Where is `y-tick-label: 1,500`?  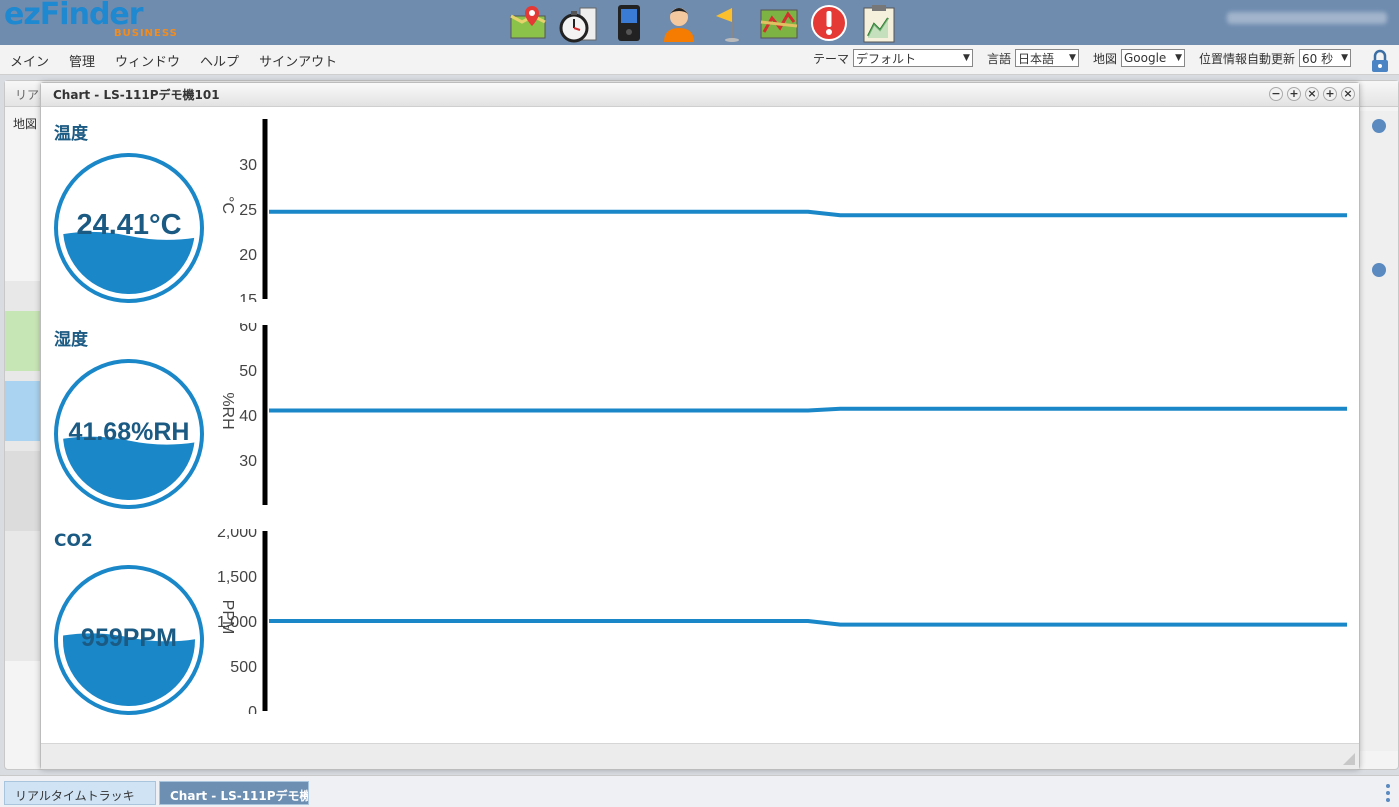 y-tick-label: 1,500 is located at coordinates (237, 577).